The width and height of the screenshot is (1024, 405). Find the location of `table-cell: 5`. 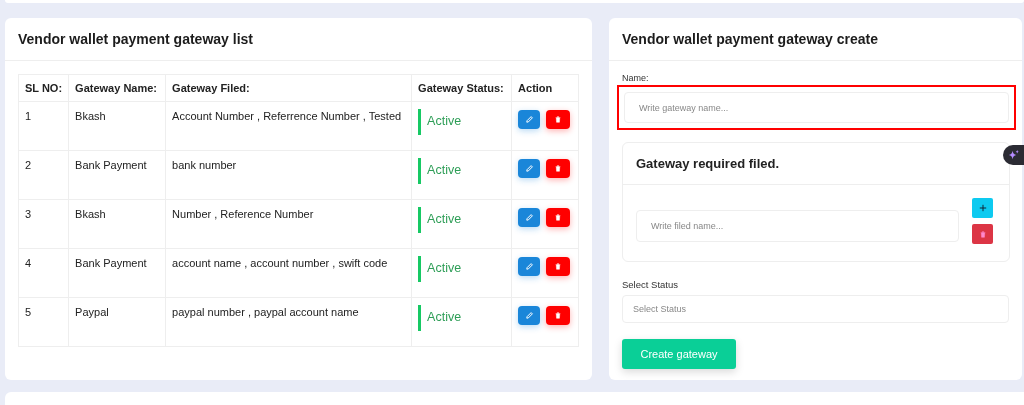

table-cell: 5 is located at coordinates (43, 322).